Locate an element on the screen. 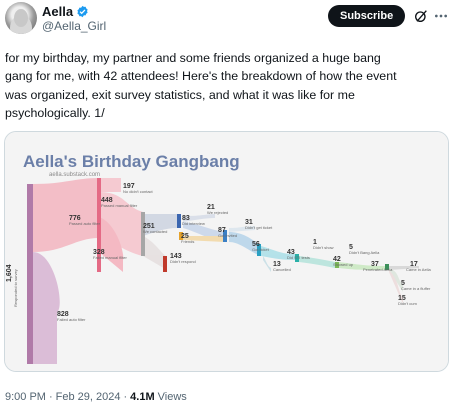  node-label: Passed manual filter is located at coordinates (119, 205).